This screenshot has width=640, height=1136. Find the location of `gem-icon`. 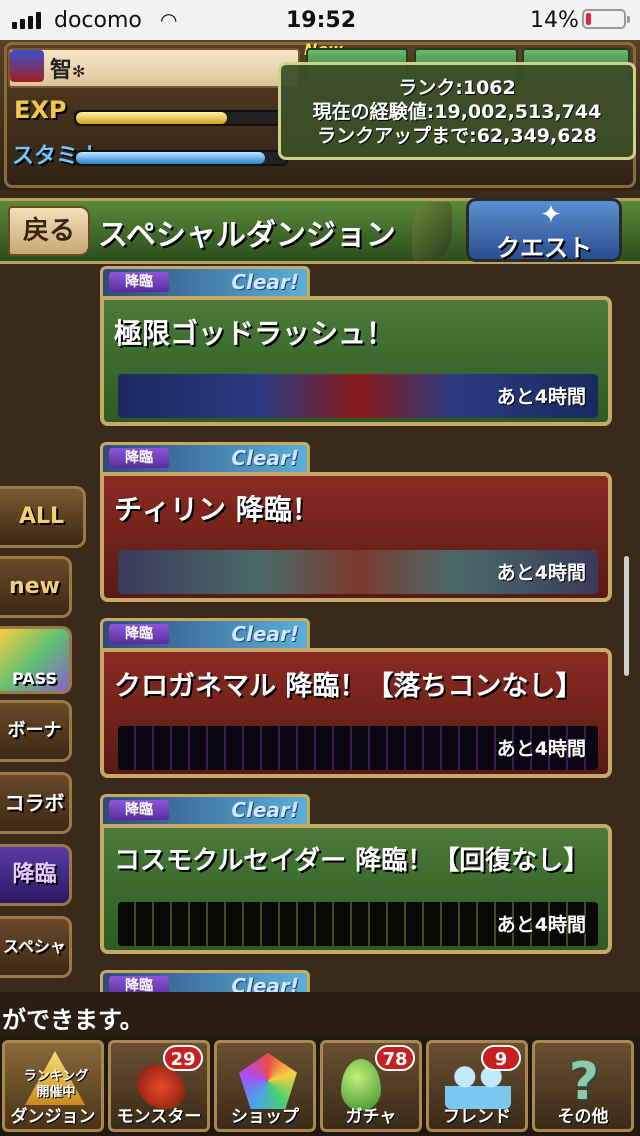

gem-icon is located at coordinates (268, 1081).